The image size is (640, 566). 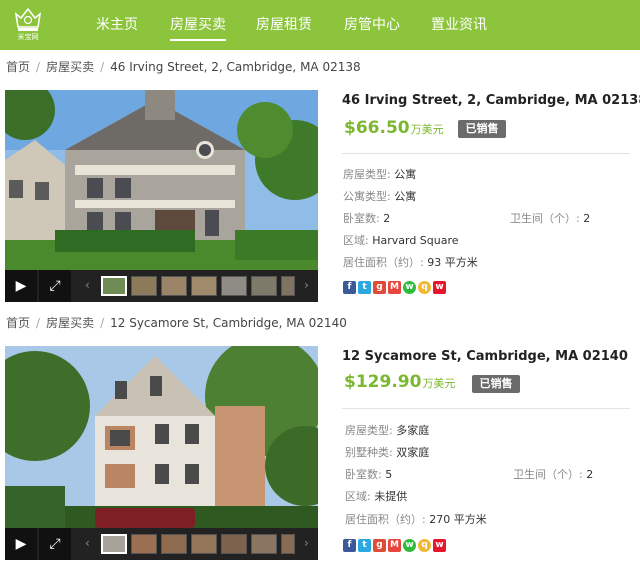 I want to click on attr-value: 5, so click(x=389, y=474).